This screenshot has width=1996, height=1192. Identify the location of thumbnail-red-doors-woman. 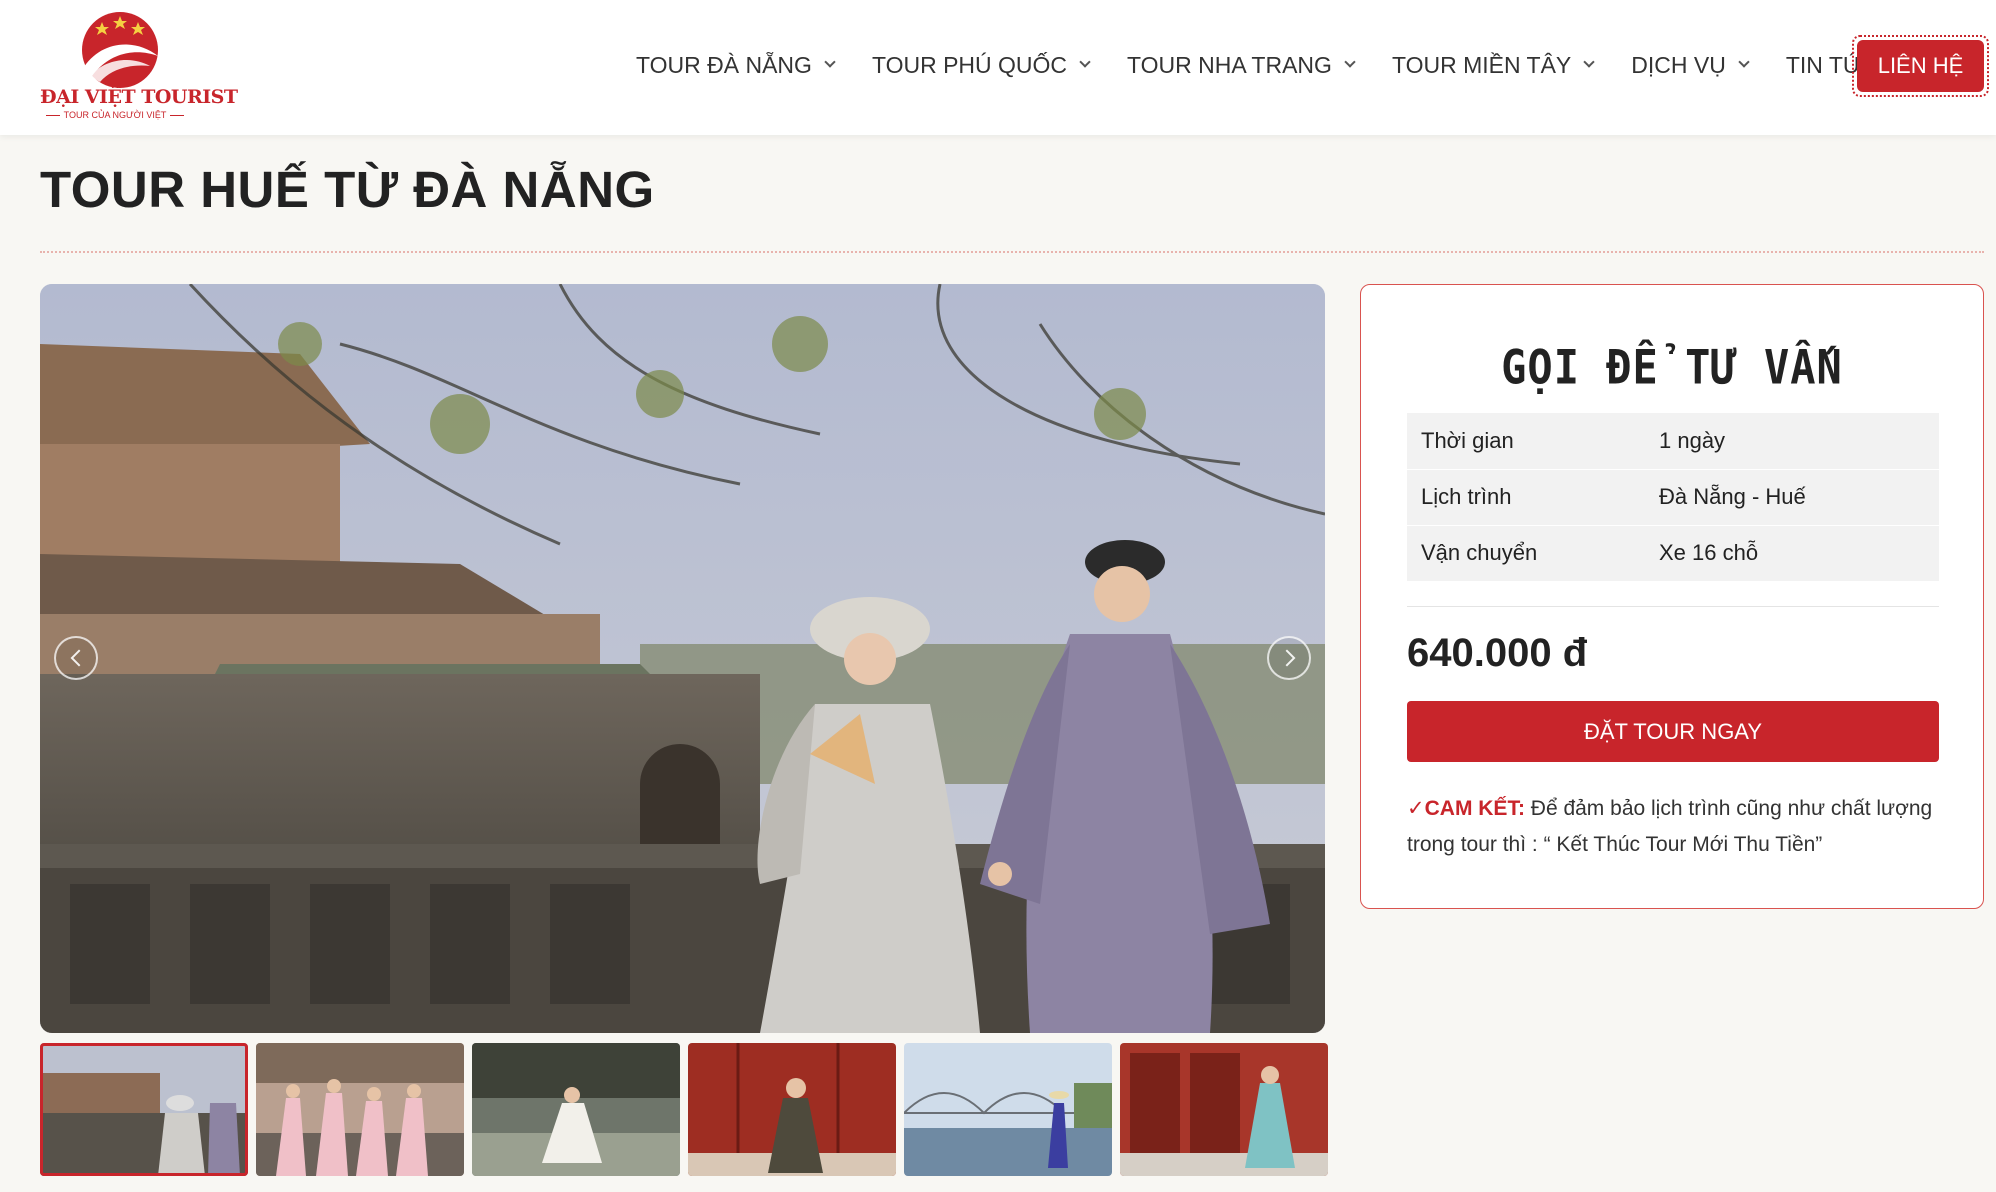
(792, 1109).